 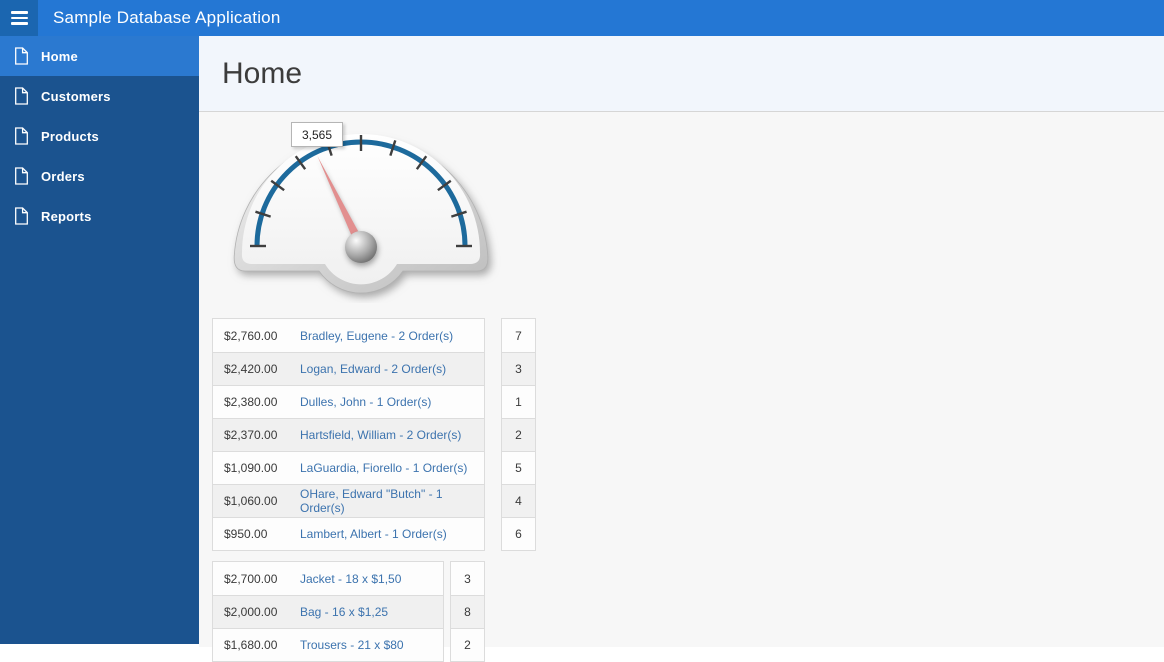 I want to click on customer-order-link: Hartsfield, William - 2 Order(s), so click(x=386, y=435).